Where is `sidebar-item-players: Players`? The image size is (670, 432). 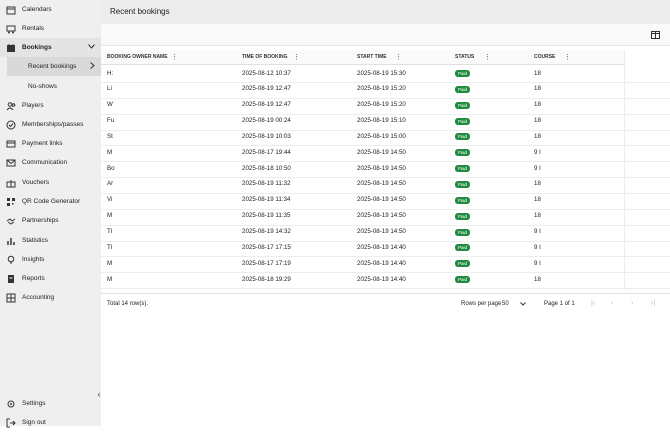
sidebar-item-players: Players is located at coordinates (50, 105).